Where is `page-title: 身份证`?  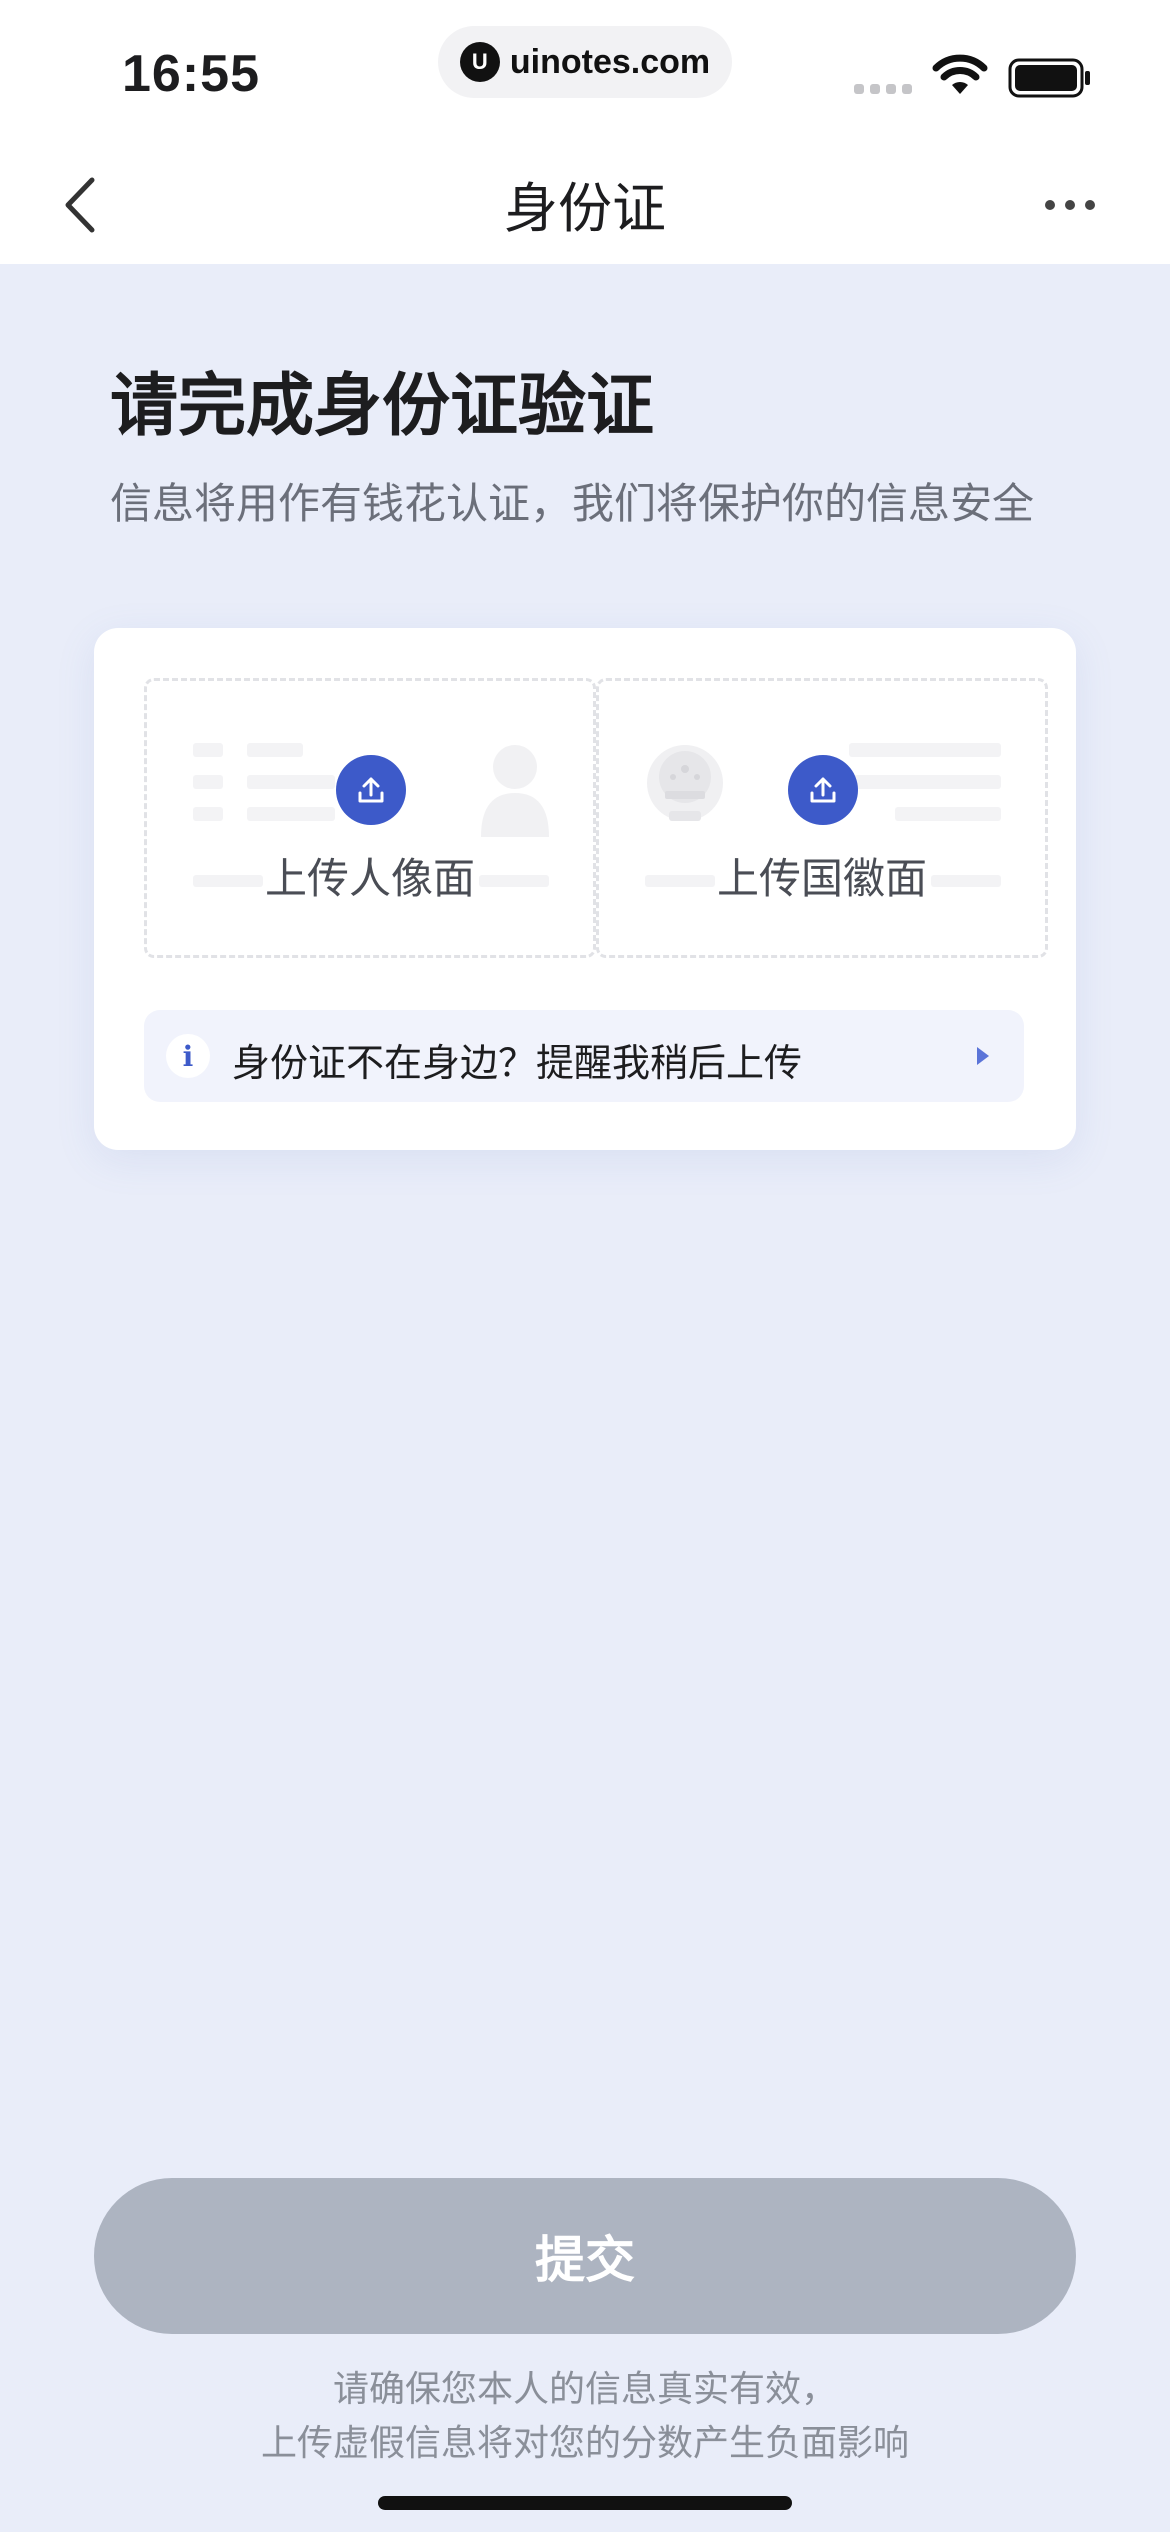 page-title: 身份证 is located at coordinates (585, 208).